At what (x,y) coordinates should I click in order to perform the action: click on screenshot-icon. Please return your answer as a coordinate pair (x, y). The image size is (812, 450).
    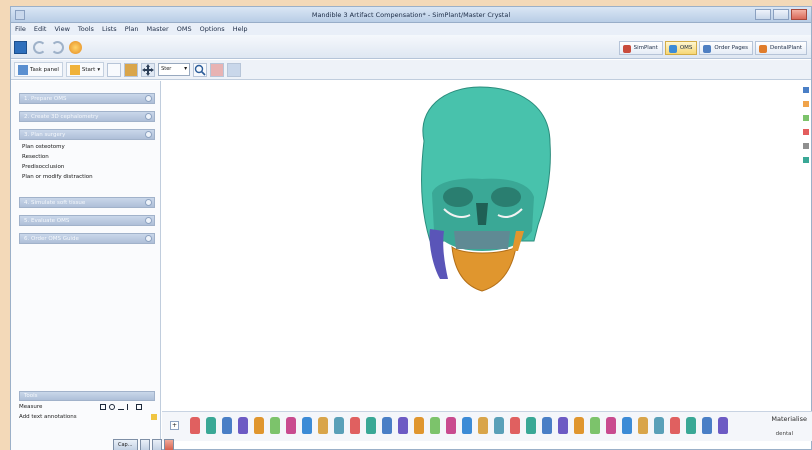
    Looking at the image, I should click on (234, 69).